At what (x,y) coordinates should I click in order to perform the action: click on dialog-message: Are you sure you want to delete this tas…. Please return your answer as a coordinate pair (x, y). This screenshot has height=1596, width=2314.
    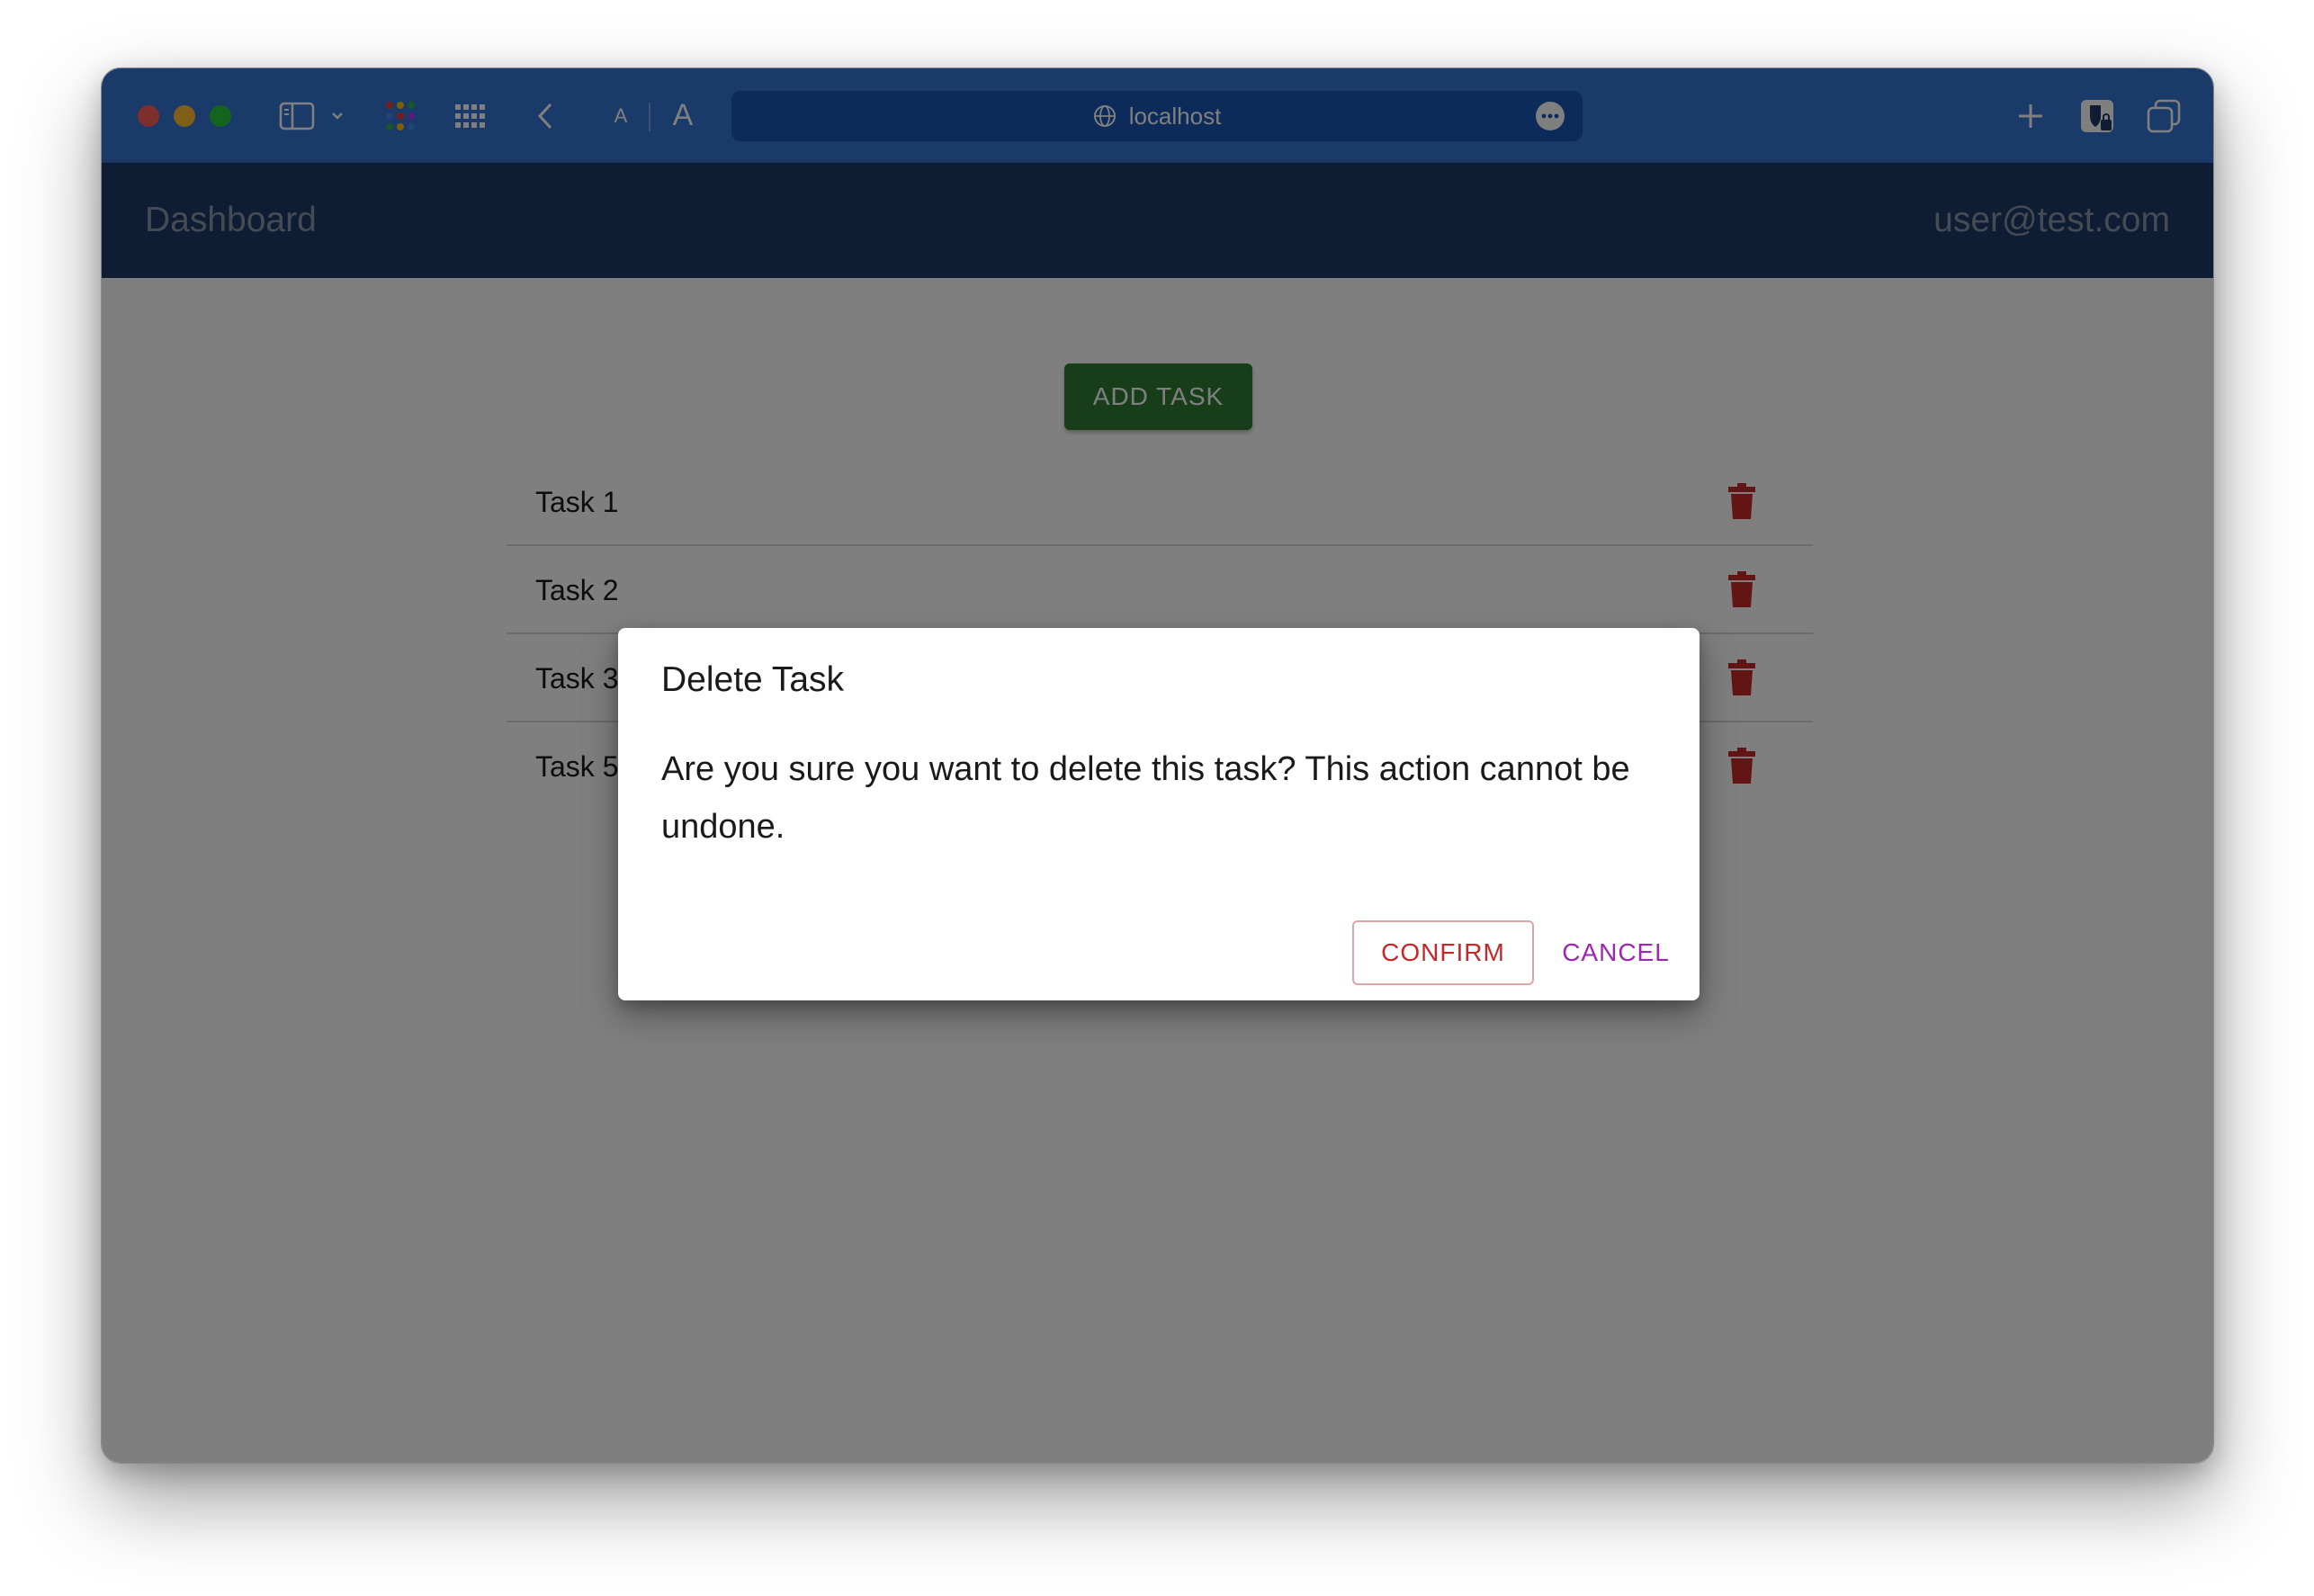
    Looking at the image, I should click on (1145, 798).